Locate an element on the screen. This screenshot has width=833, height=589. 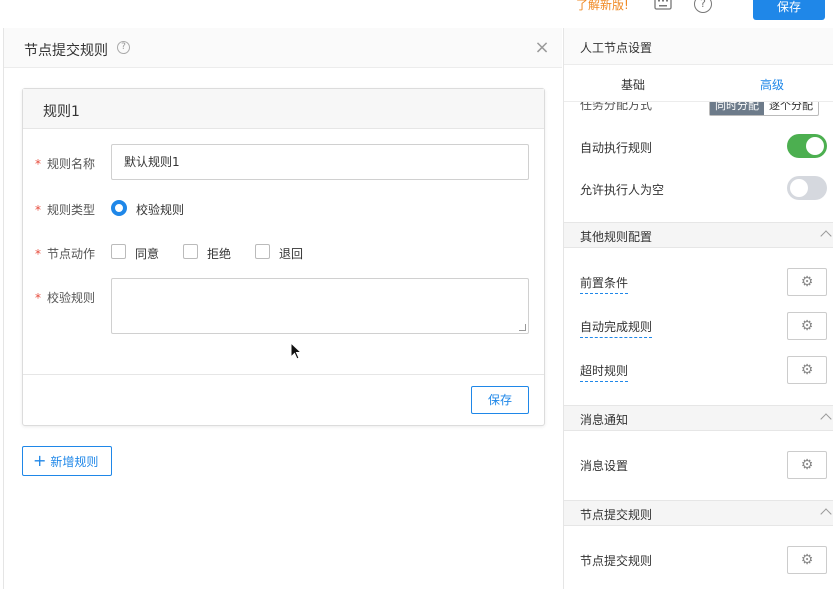
seg-simultaneous: 同时分配 is located at coordinates (737, 108).